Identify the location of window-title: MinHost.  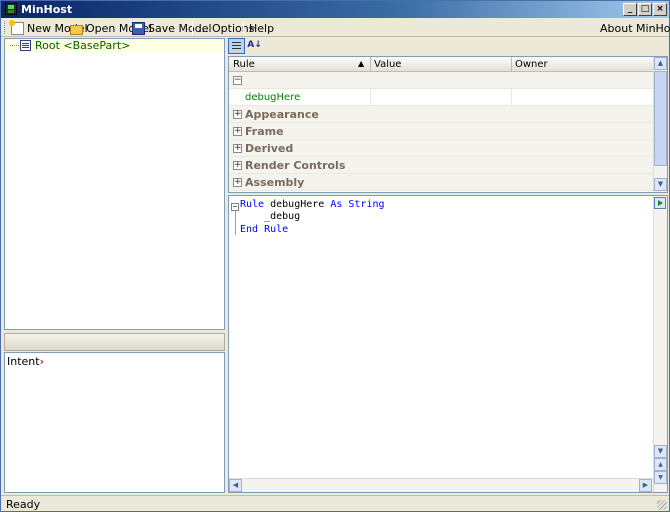
(47, 9).